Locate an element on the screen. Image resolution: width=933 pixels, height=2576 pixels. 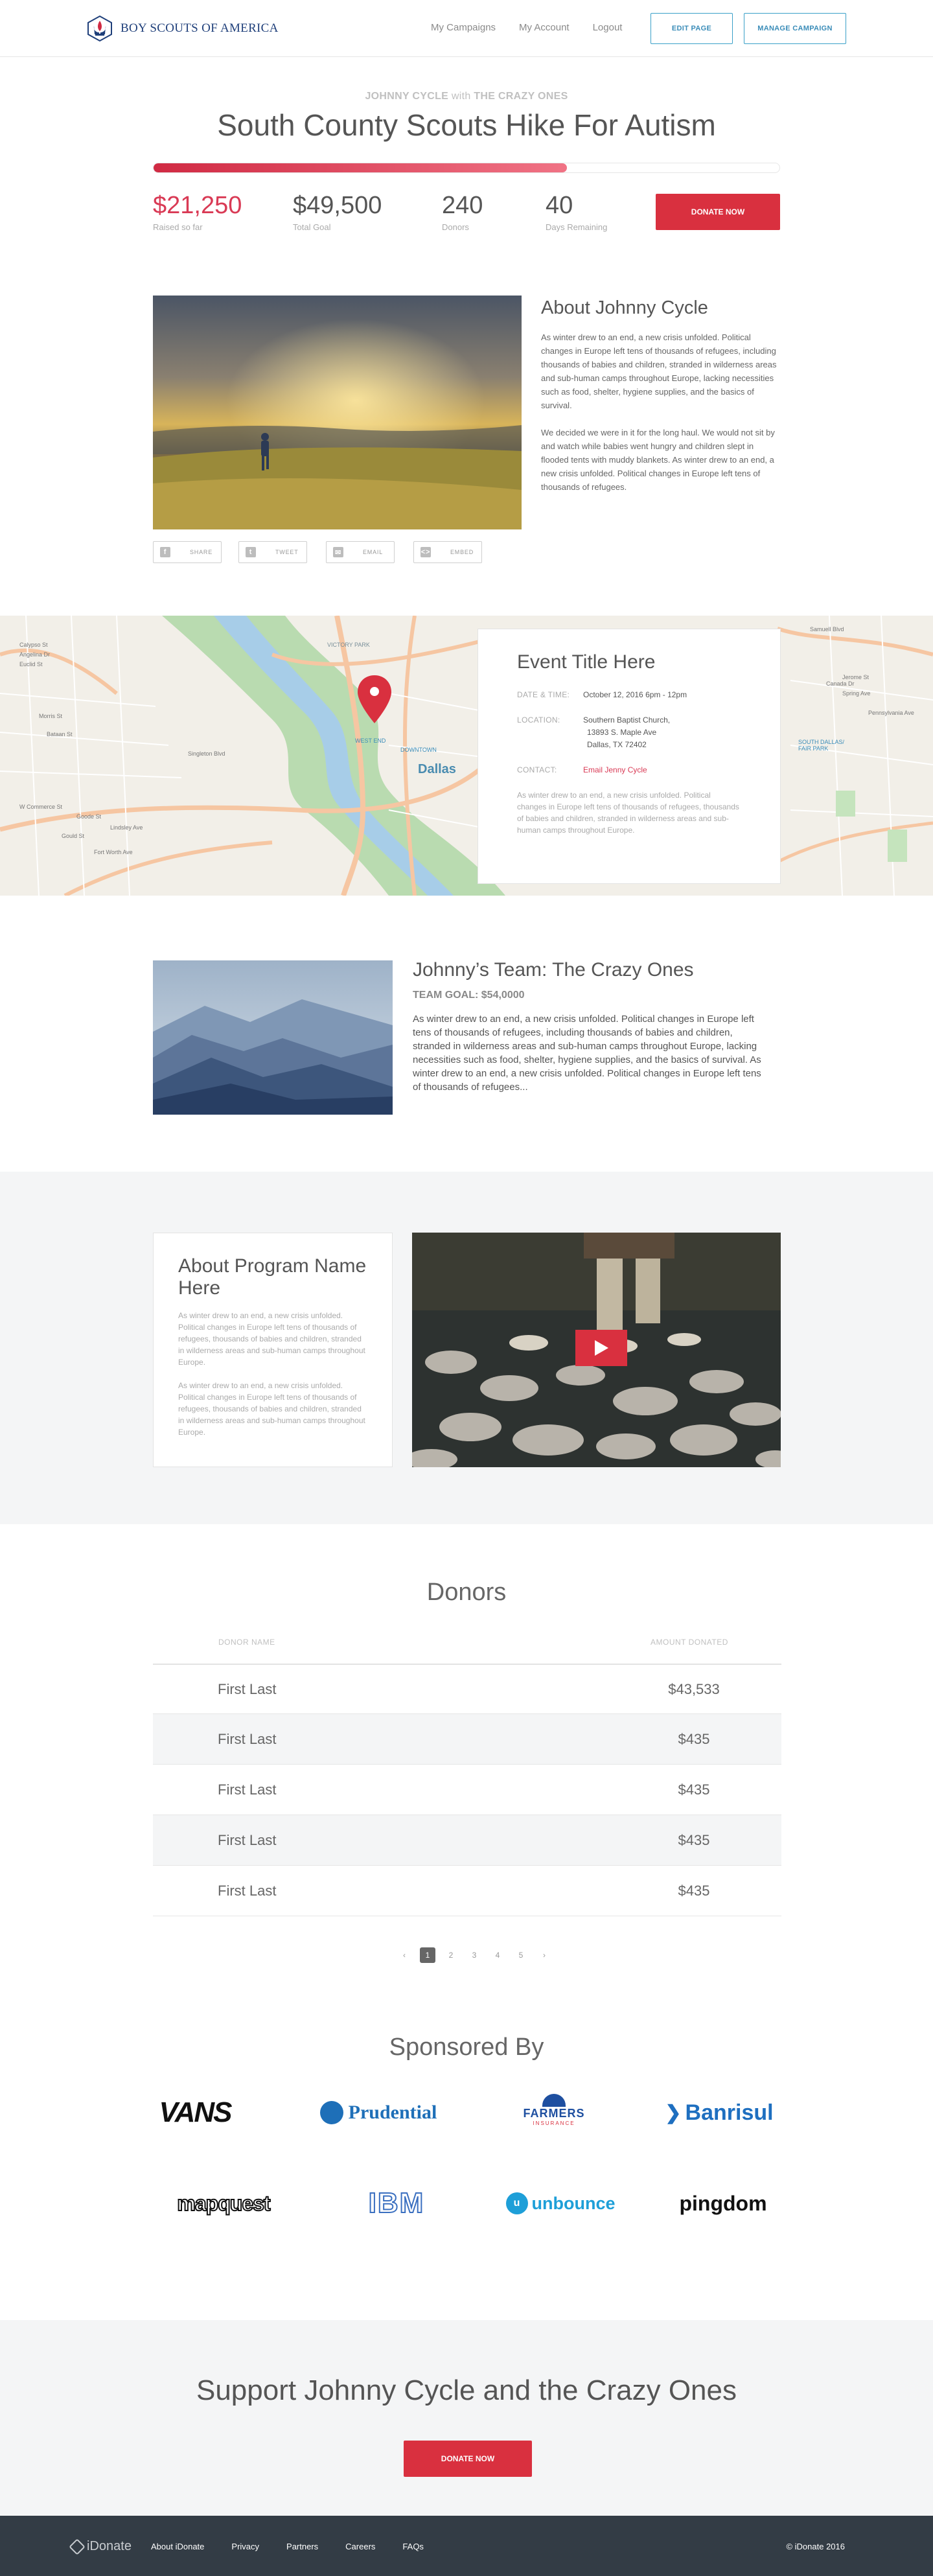
vans-logo: VANS is located at coordinates (195, 2113).